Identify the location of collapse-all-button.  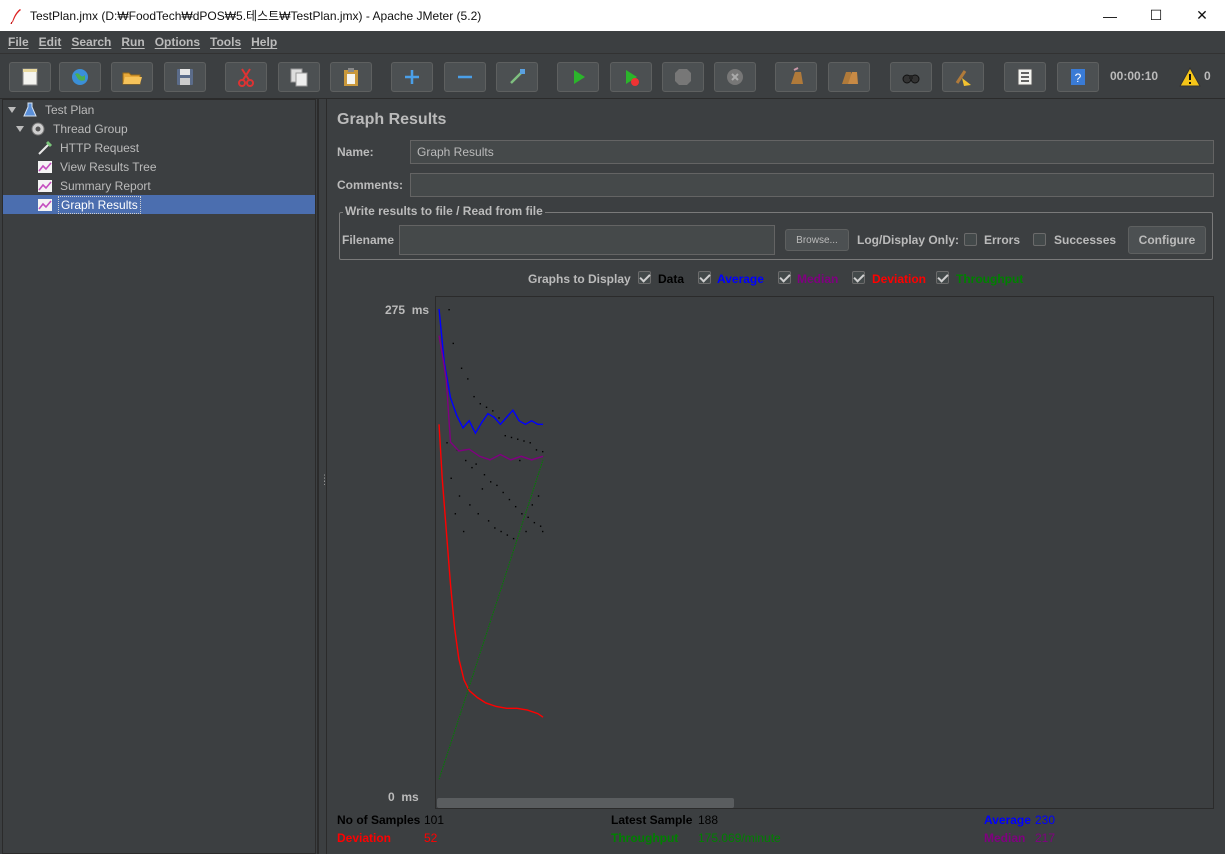
(465, 77).